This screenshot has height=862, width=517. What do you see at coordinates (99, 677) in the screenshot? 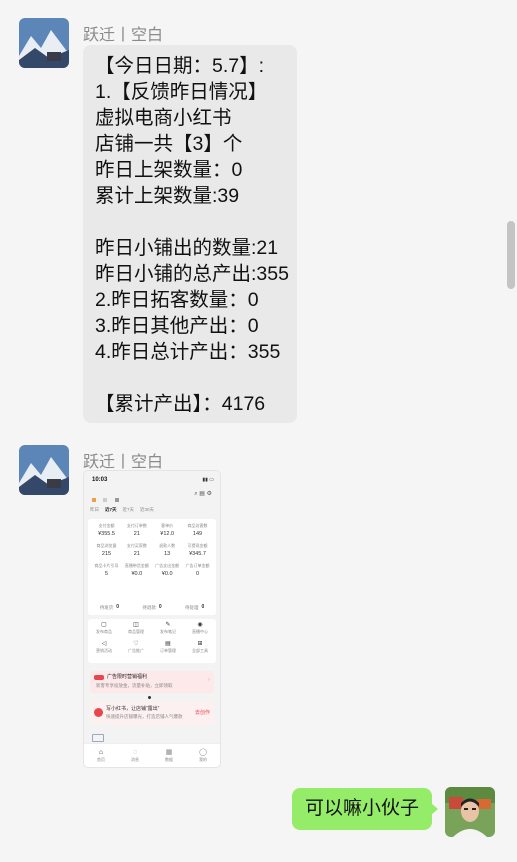
I see `hot-badge` at bounding box center [99, 677].